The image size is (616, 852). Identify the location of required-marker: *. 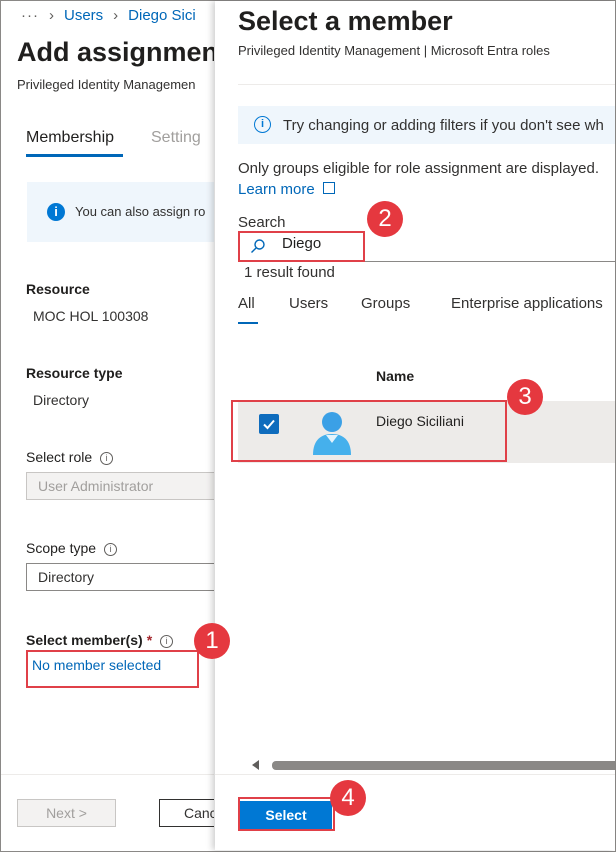
(149, 640).